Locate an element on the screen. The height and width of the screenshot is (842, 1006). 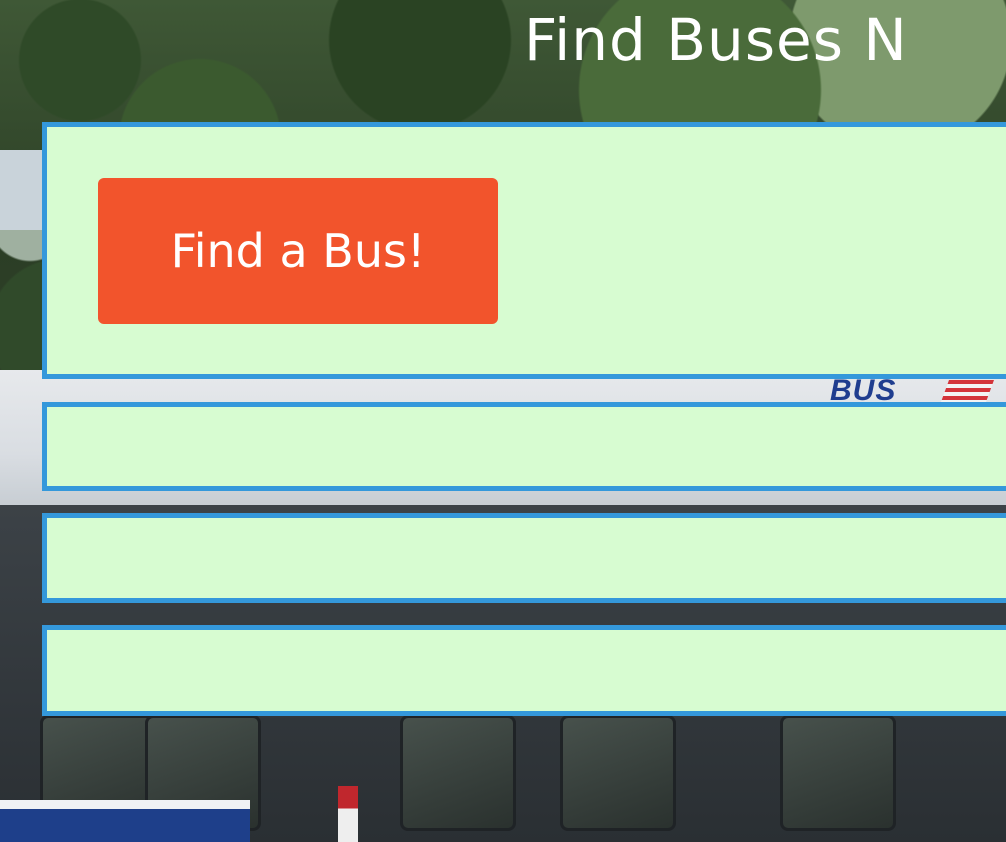
sky-patch is located at coordinates (22, 190).